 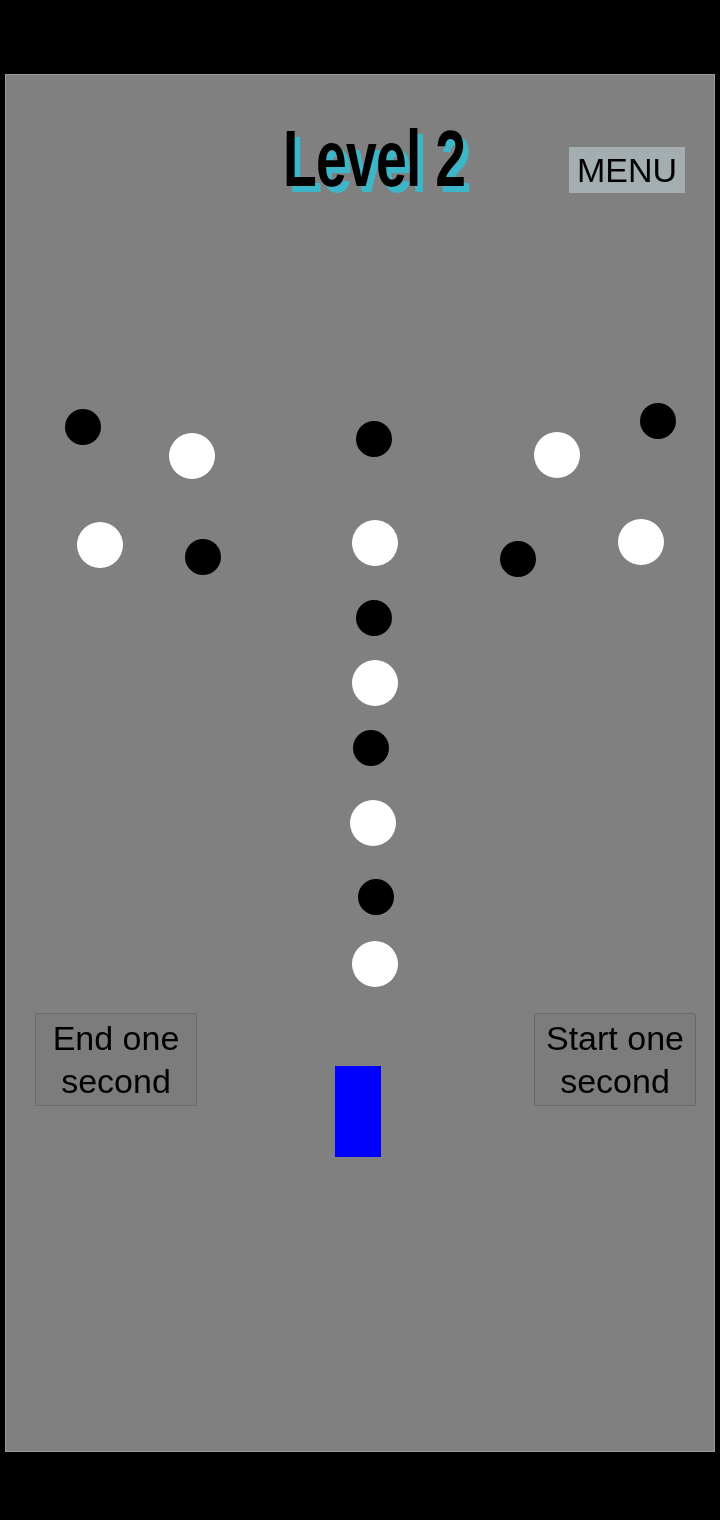 What do you see at coordinates (116, 1059) in the screenshot?
I see `timer-button: End one second` at bounding box center [116, 1059].